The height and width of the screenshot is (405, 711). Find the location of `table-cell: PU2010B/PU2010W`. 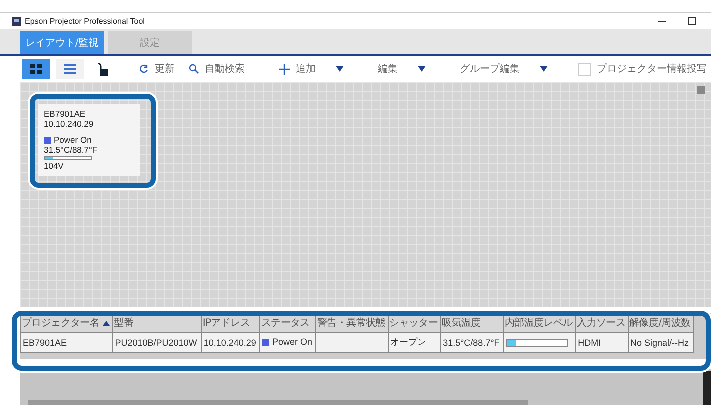

table-cell: PU2010B/PU2010W is located at coordinates (157, 342).